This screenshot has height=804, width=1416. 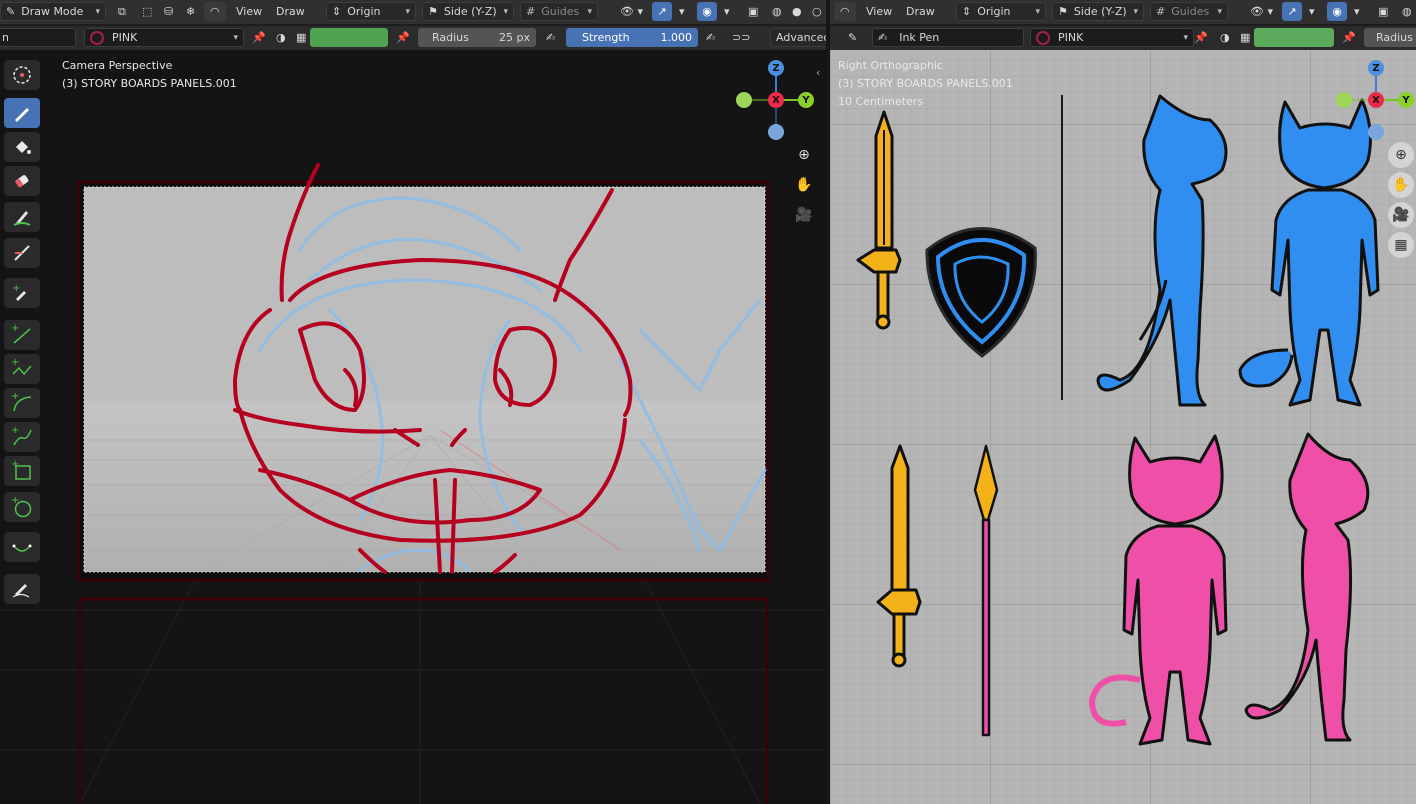 I want to click on tint-brush-icon, so click(x=22, y=218).